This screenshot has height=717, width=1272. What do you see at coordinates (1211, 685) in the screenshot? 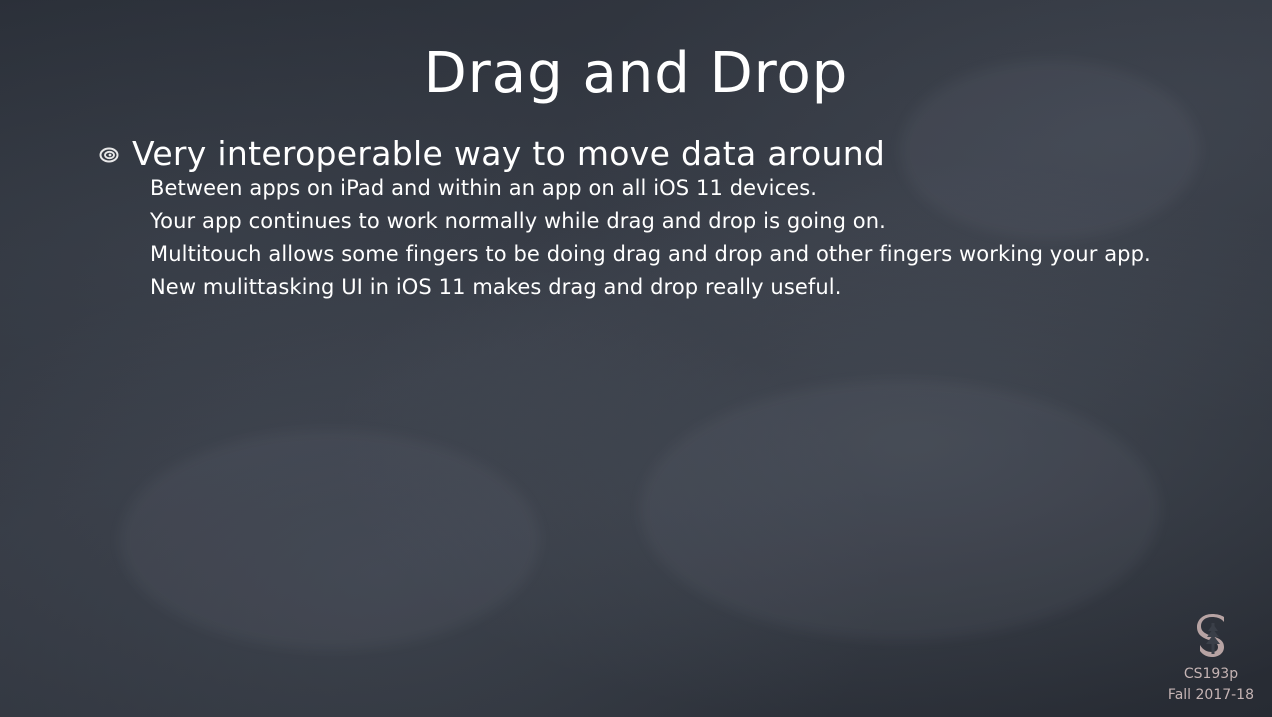
I see `course-info: CS193p Fall 2017-18` at bounding box center [1211, 685].